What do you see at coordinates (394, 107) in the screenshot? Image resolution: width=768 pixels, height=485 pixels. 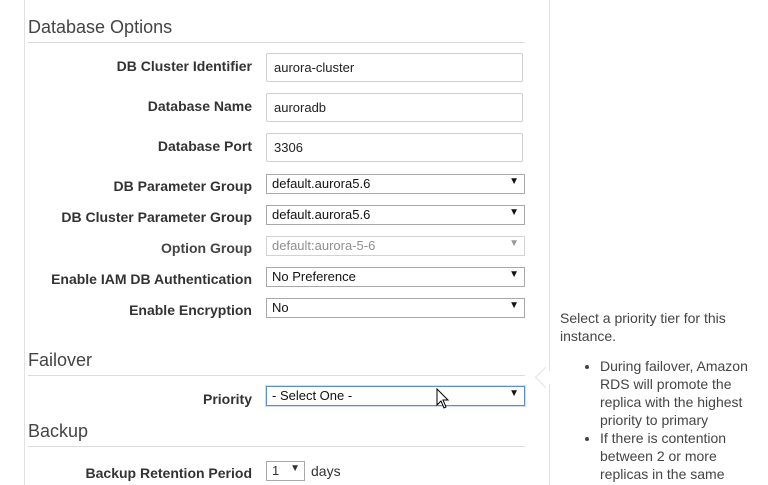 I see `database-name-input` at bounding box center [394, 107].